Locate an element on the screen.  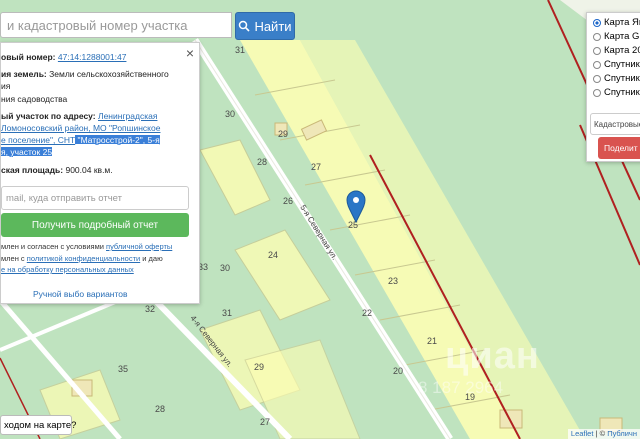
area-row: ская площадь: 900.04 кв.м. is located at coordinates (57, 170).